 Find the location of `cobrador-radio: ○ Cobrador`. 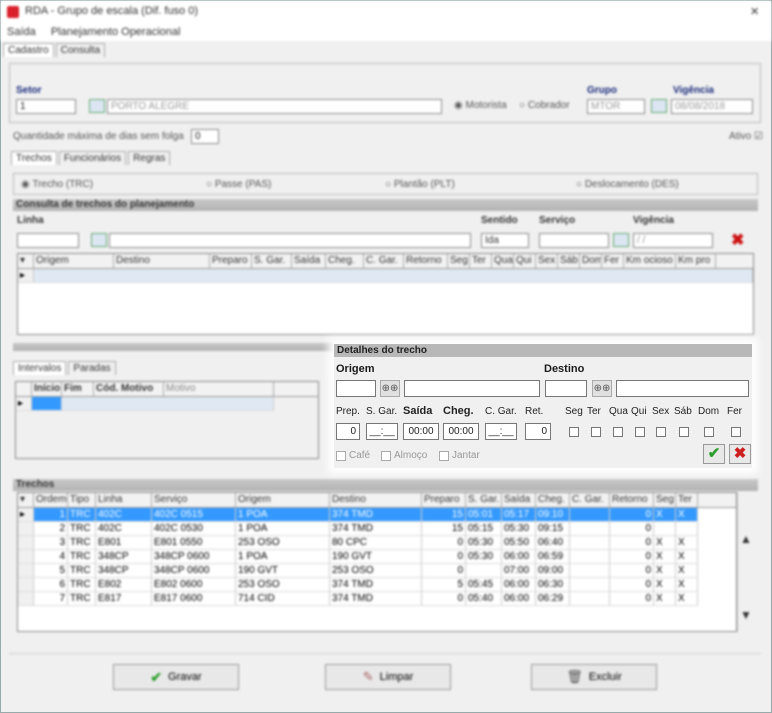

cobrador-radio: ○ Cobrador is located at coordinates (544, 105).